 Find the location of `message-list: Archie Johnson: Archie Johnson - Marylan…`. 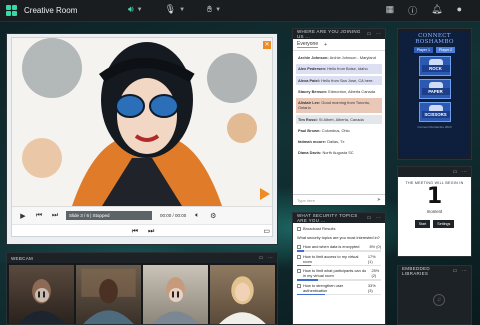

message-list: Archie Johnson: Archie Johnson - Marylan… is located at coordinates (339, 106).